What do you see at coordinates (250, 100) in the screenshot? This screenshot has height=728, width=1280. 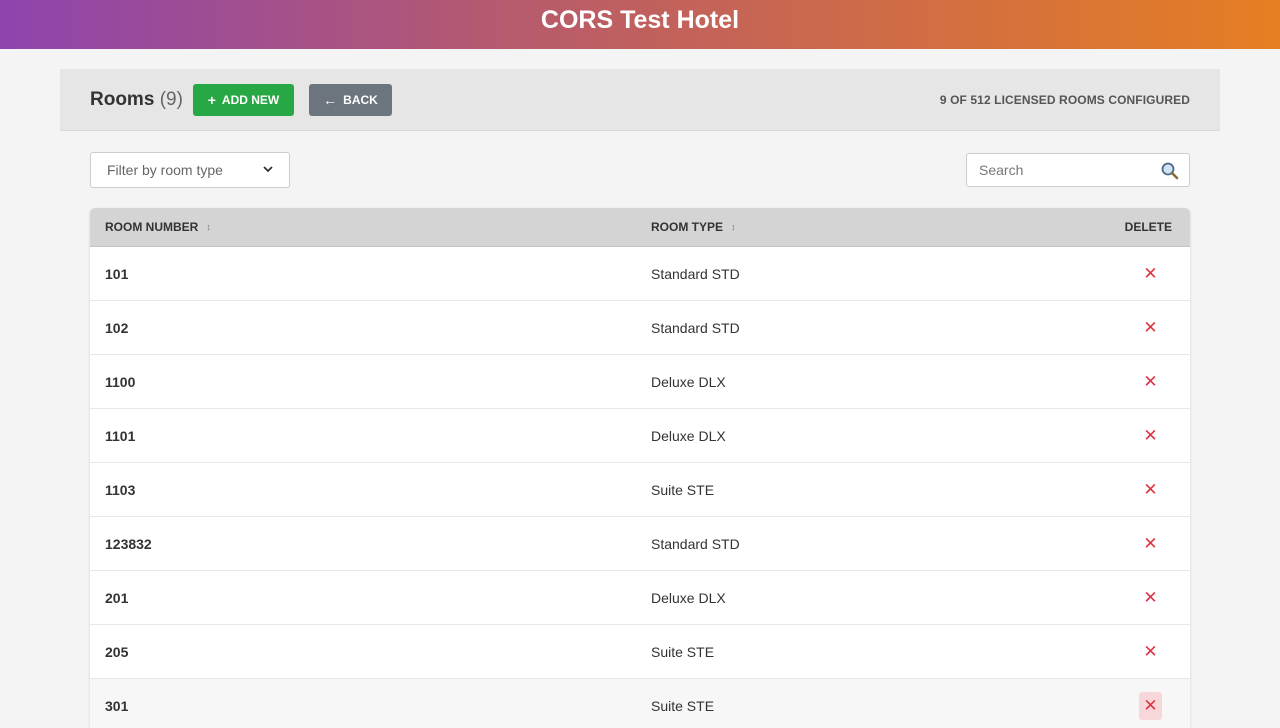 I see `add-new-label: ADD NEW` at bounding box center [250, 100].